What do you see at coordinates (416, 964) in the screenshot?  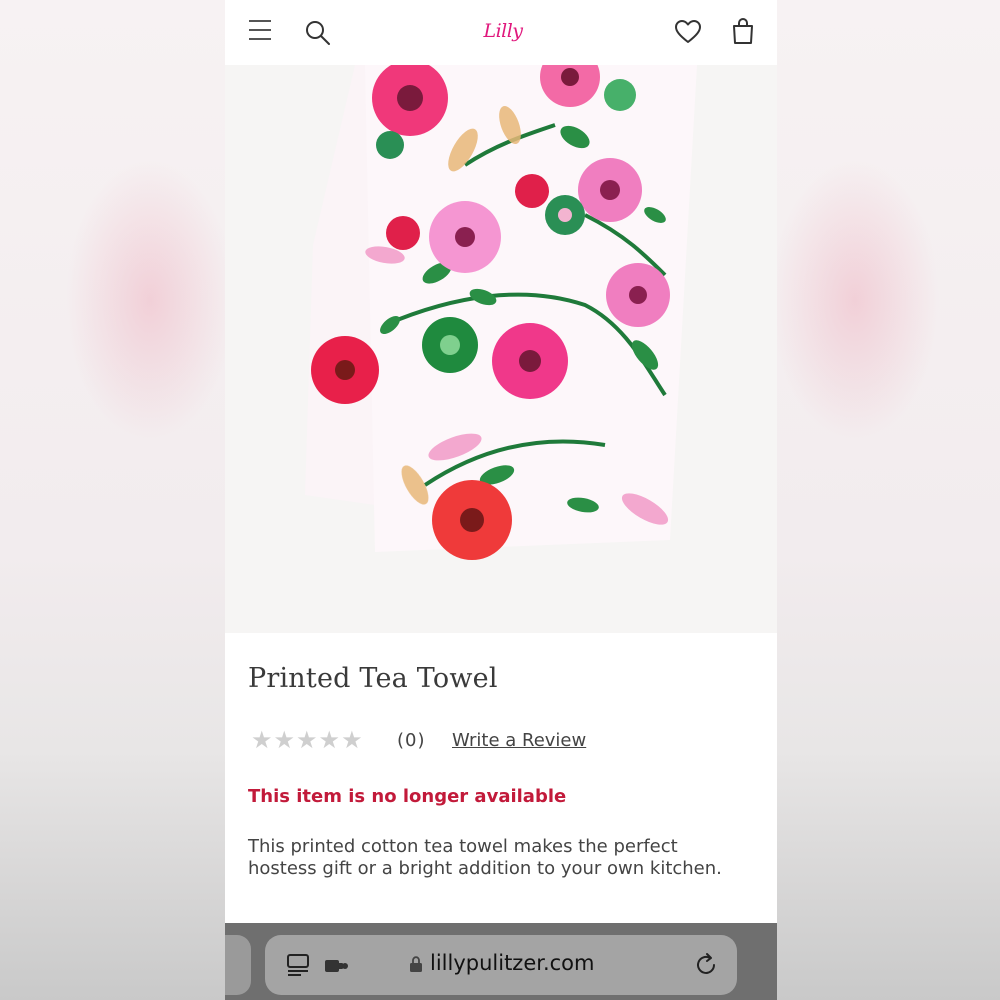 I see `lock-icon` at bounding box center [416, 964].